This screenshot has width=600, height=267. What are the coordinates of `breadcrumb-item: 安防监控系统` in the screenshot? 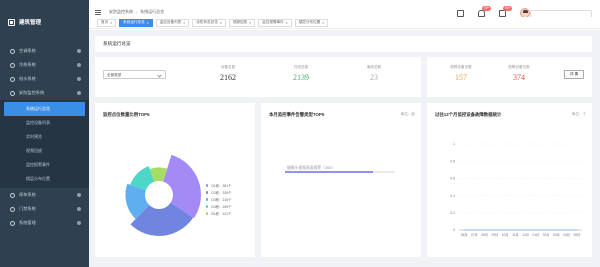 It's located at (121, 12).